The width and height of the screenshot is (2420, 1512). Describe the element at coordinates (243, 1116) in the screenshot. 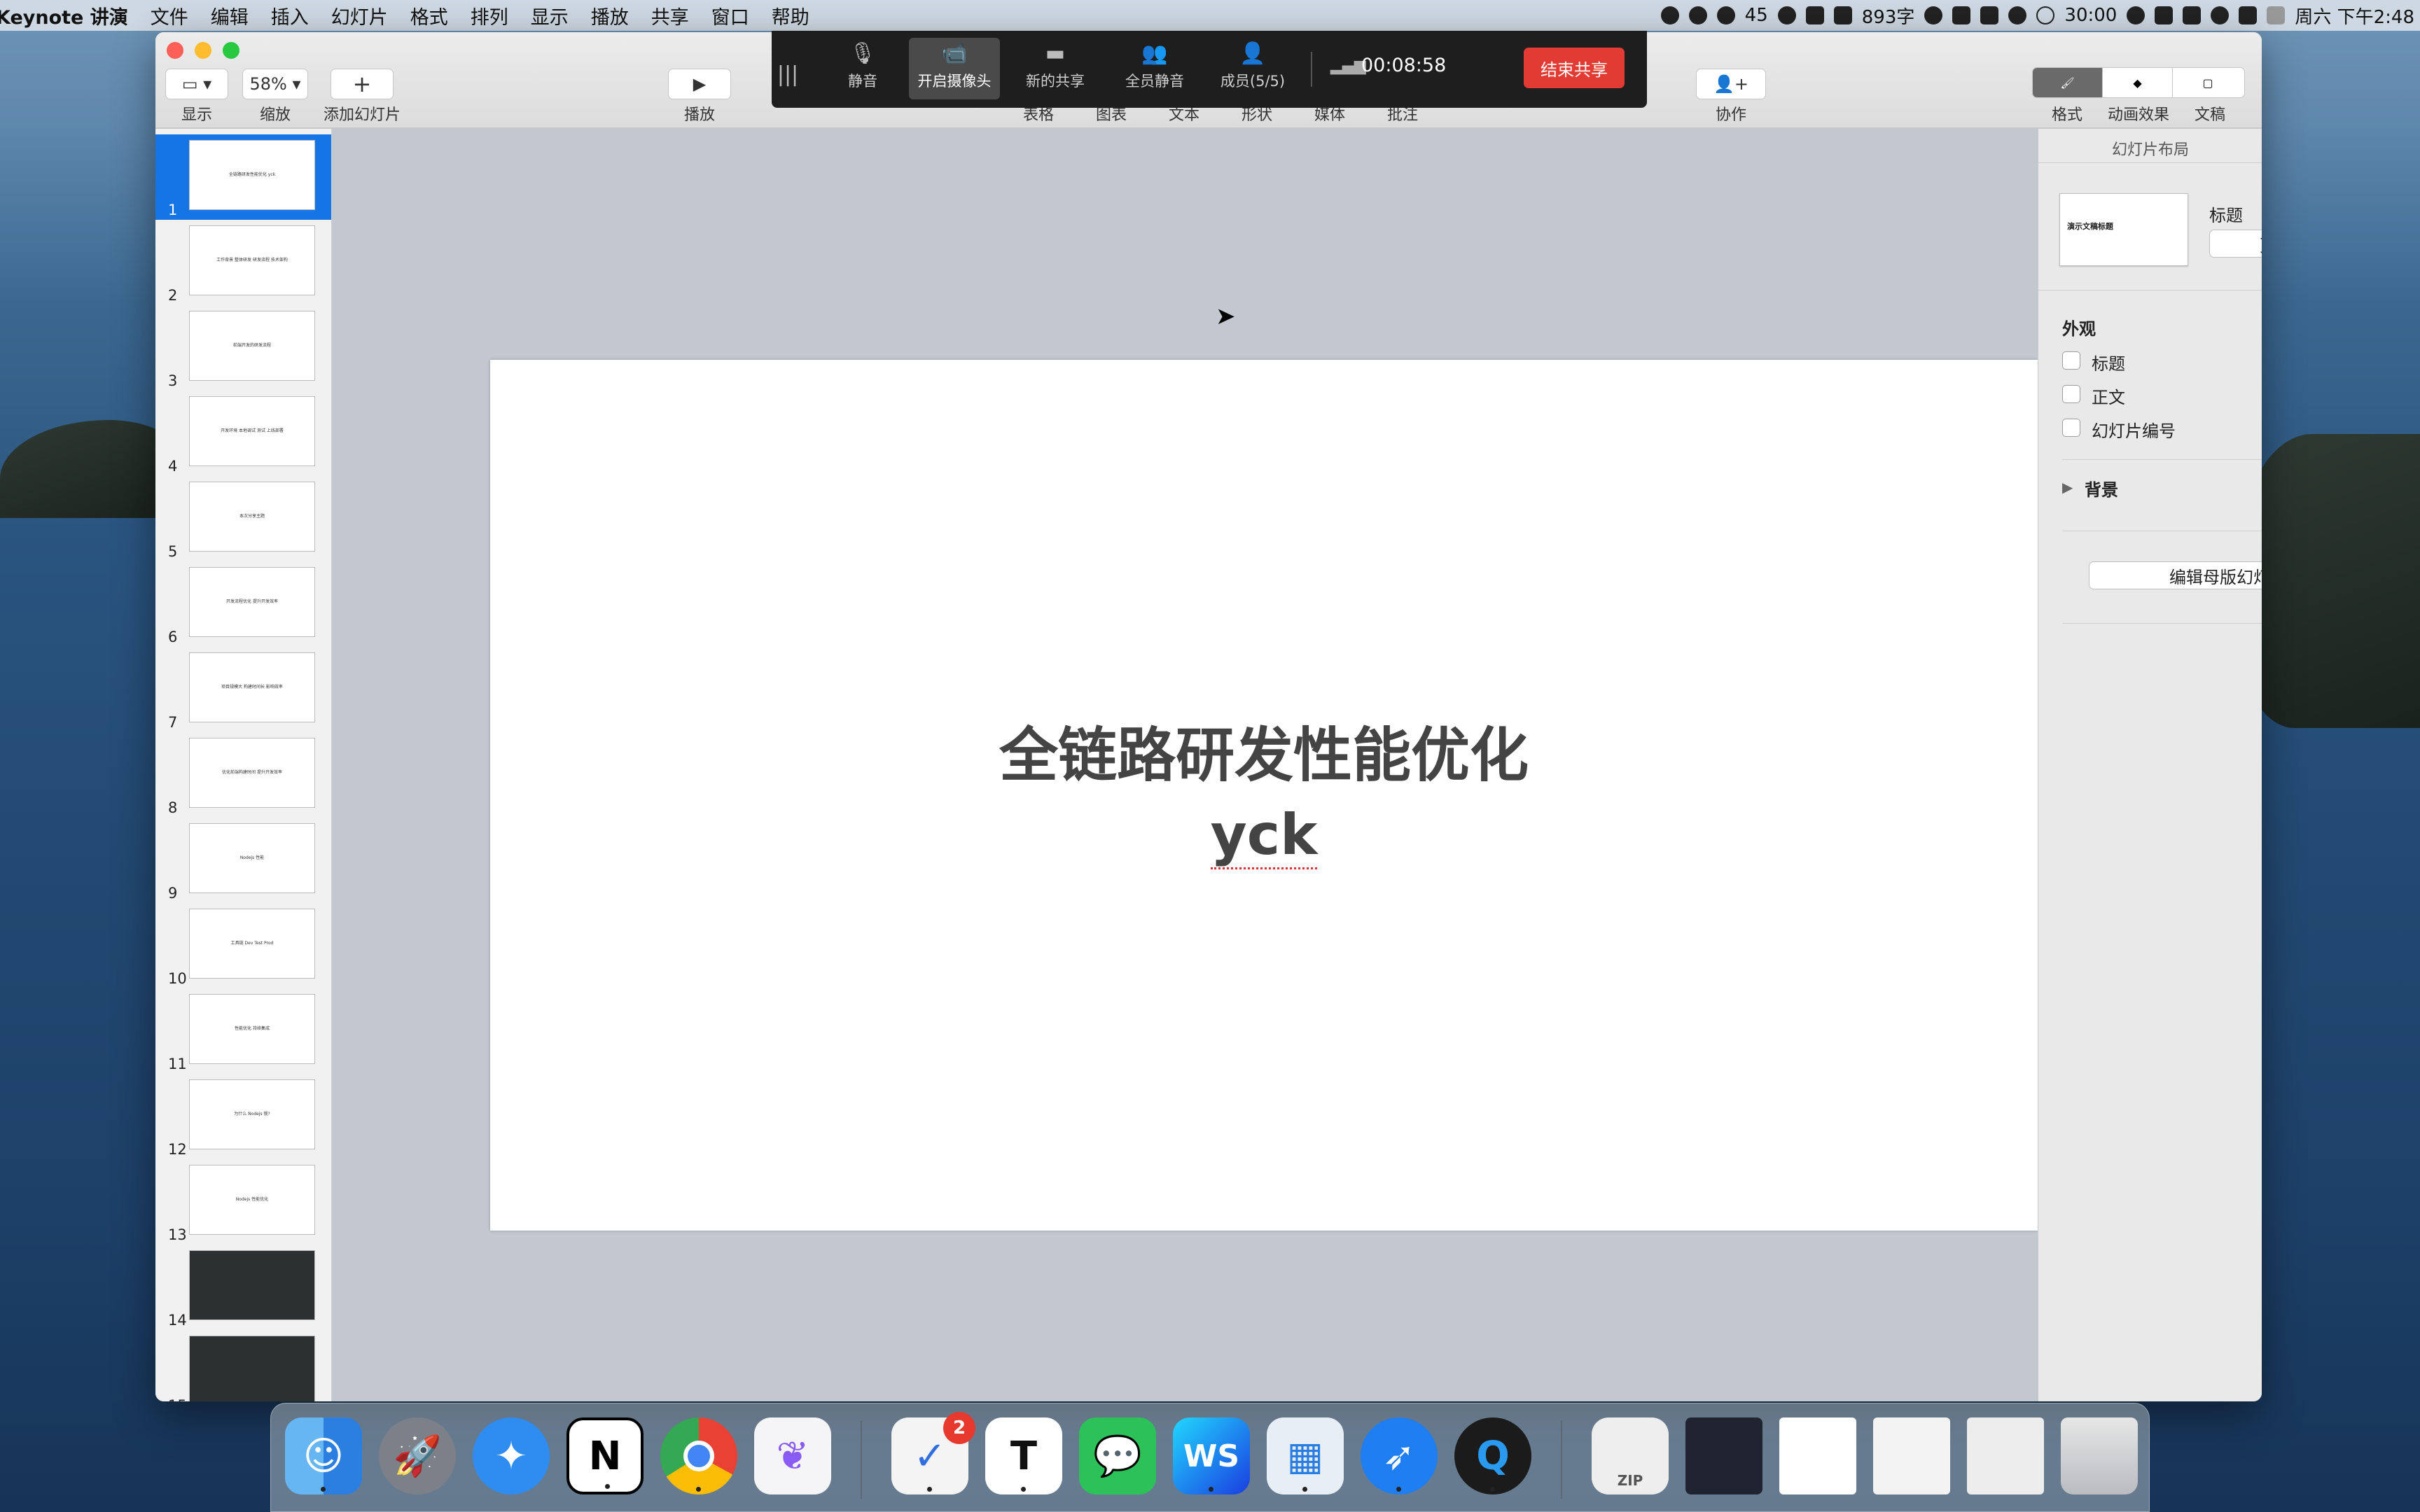

I see `slide-thumbnail: 为什么 Nodejs 慢? 12` at that location.